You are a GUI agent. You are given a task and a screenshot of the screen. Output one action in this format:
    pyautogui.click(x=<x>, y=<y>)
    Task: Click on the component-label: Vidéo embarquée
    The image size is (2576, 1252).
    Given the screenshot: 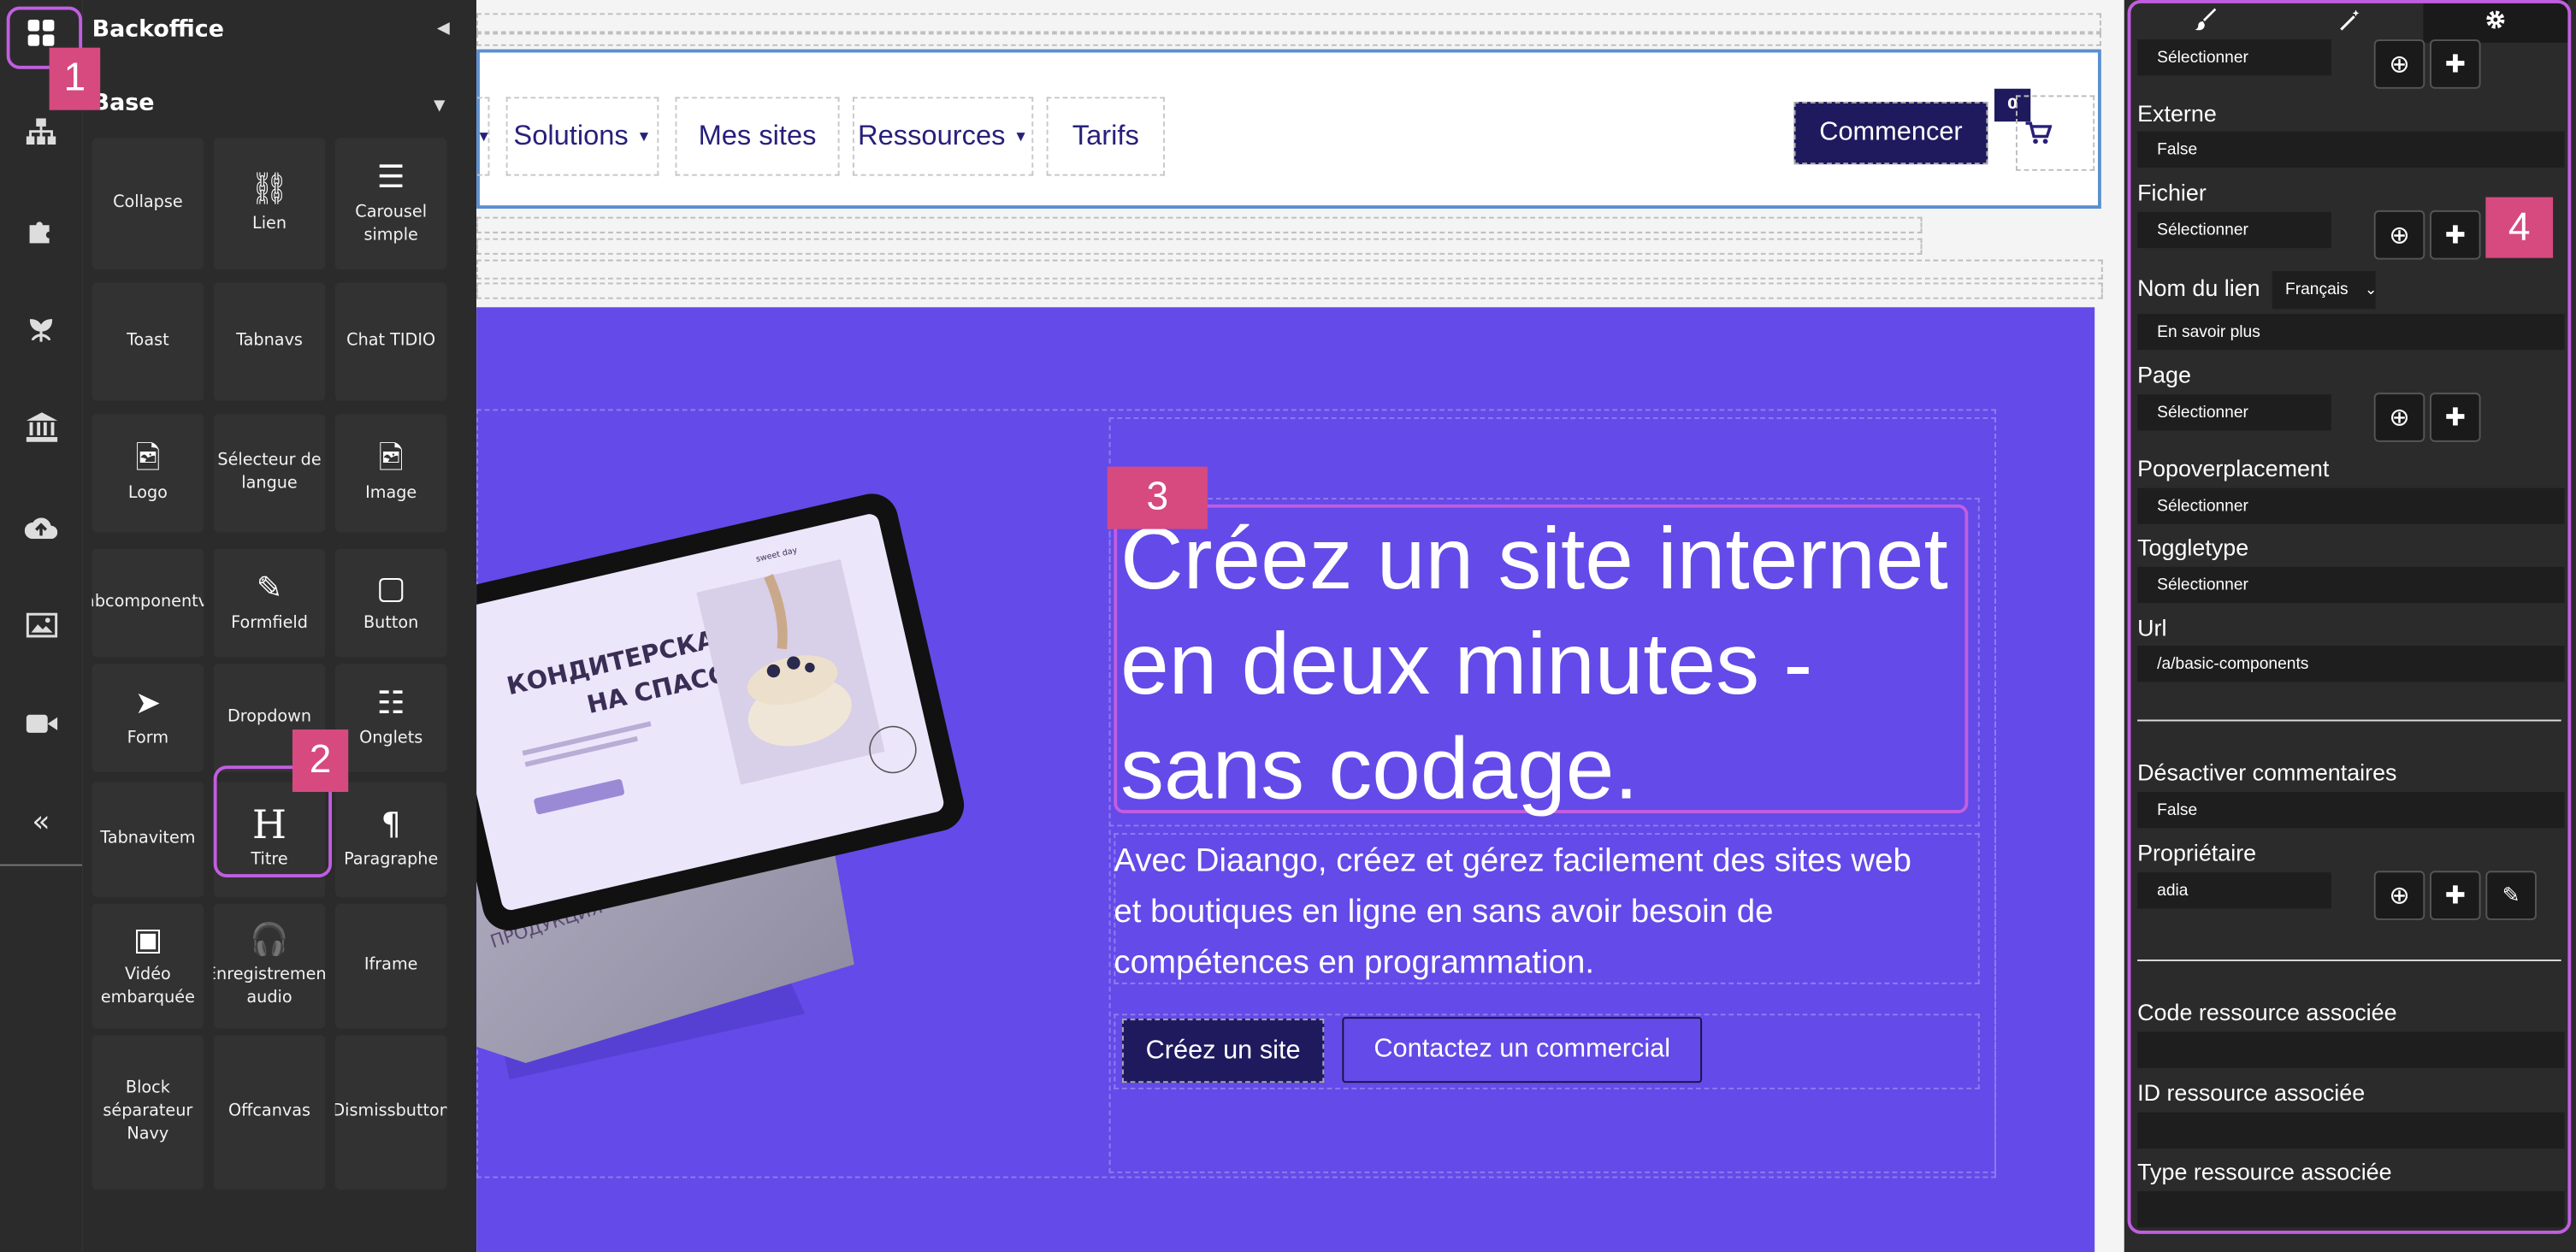 What is the action you would take?
    pyautogui.click(x=147, y=986)
    